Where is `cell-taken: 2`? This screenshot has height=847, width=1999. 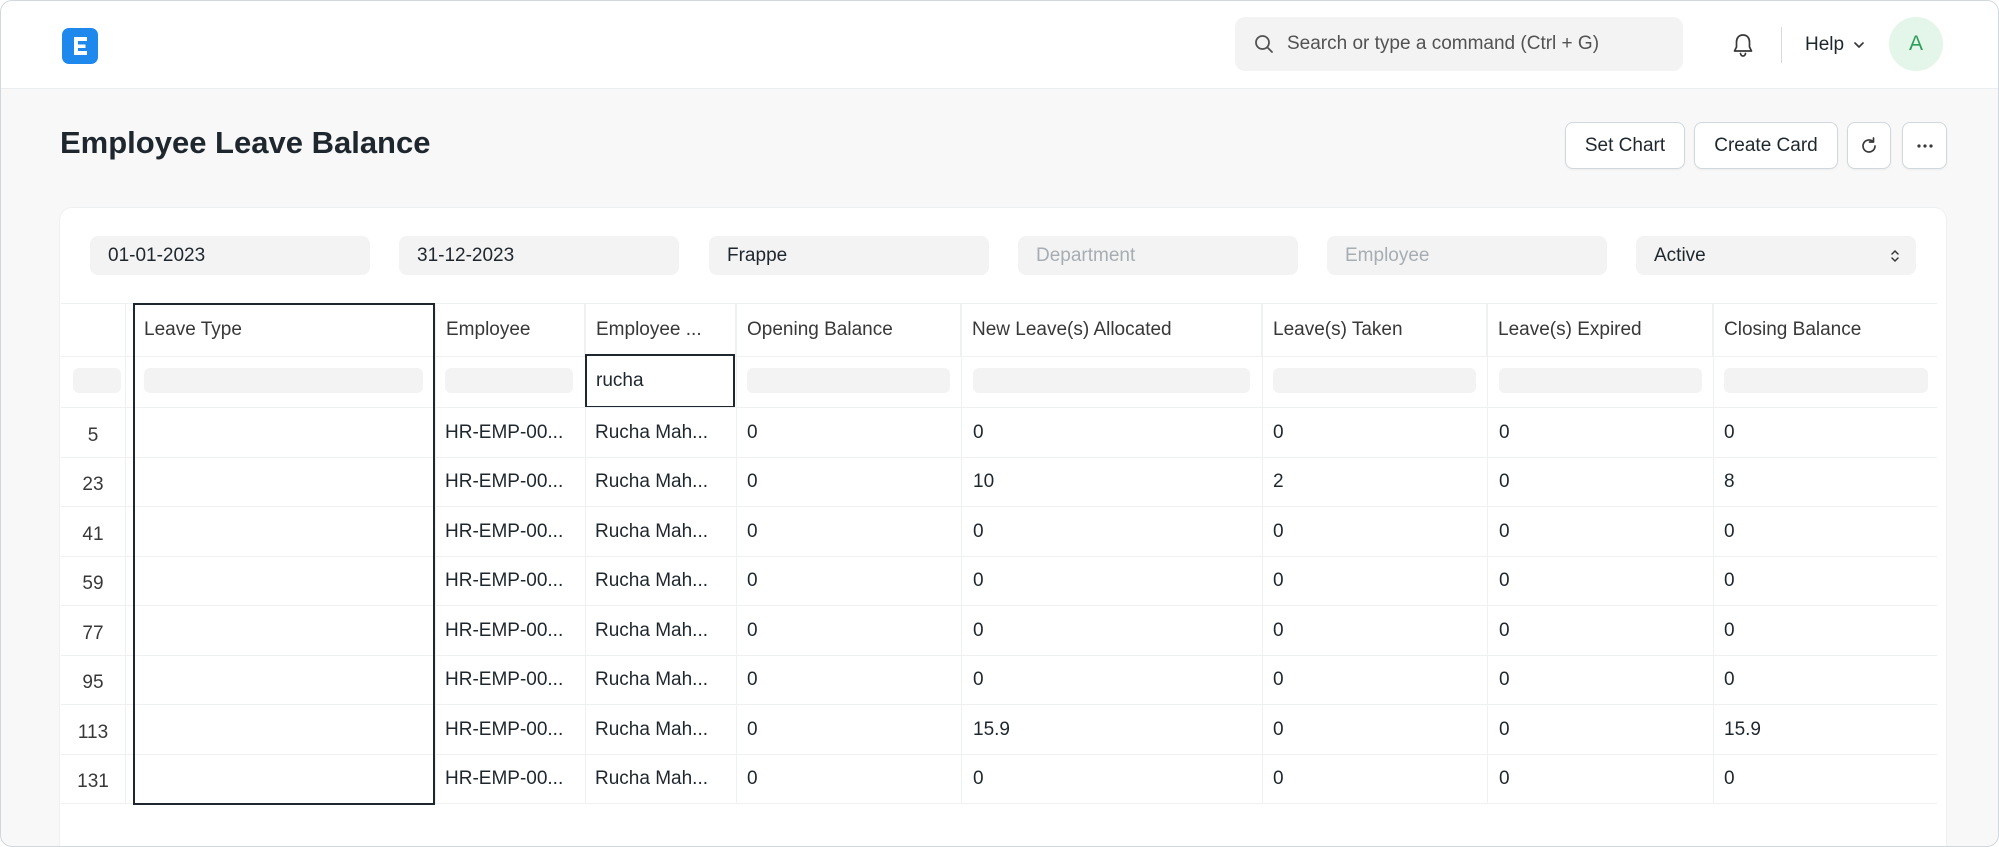 cell-taken: 2 is located at coordinates (1375, 482).